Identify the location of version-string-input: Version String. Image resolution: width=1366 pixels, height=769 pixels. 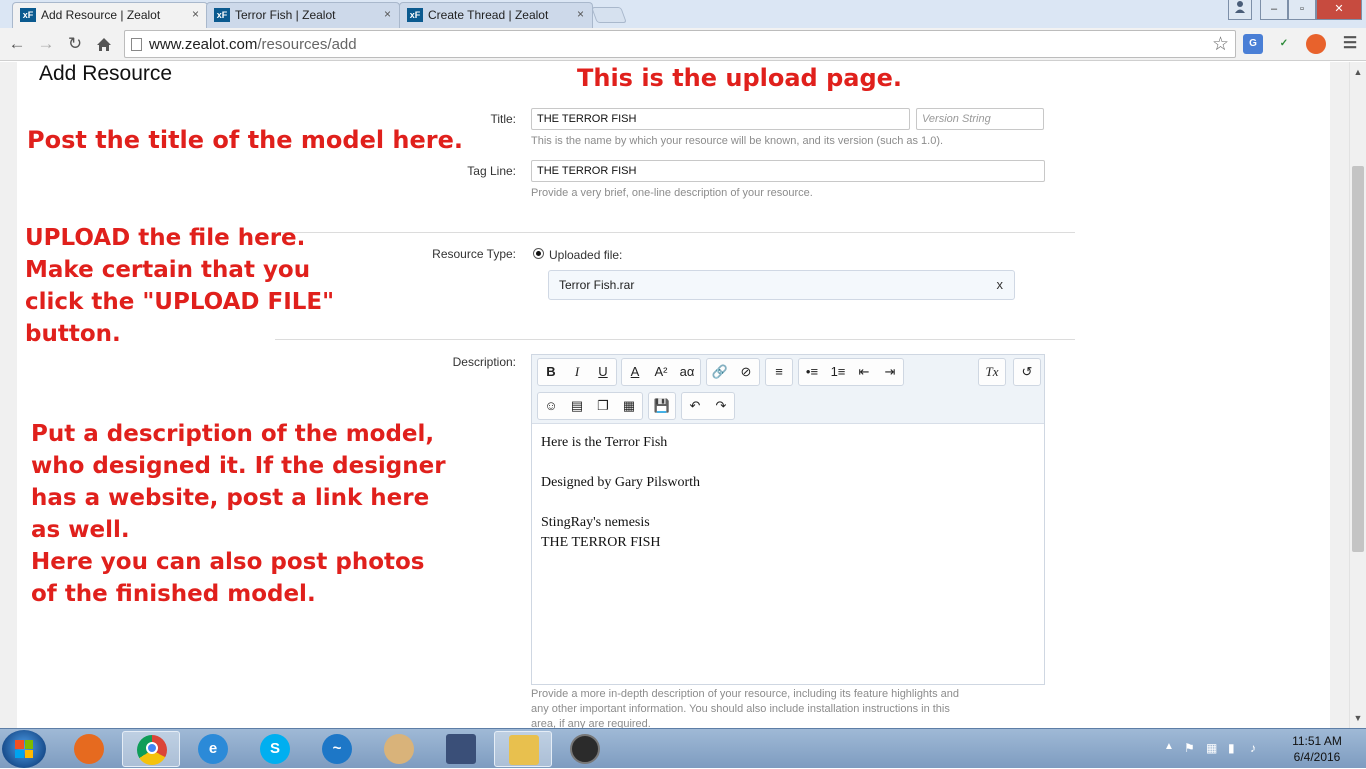
(980, 119).